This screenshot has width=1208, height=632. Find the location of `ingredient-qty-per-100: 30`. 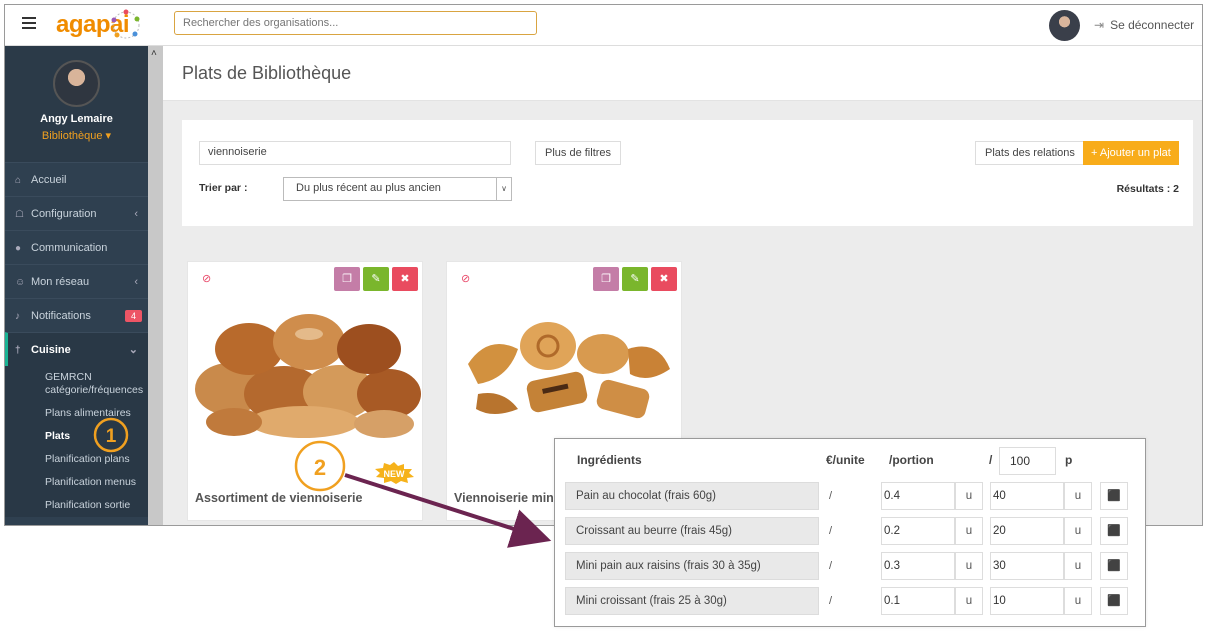

ingredient-qty-per-100: 30 is located at coordinates (1027, 566).